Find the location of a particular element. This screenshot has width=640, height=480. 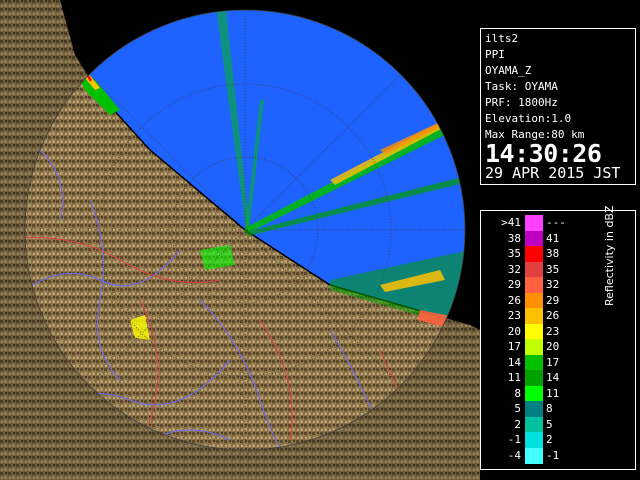

legend-bin-high-label: 5 is located at coordinates (549, 424).